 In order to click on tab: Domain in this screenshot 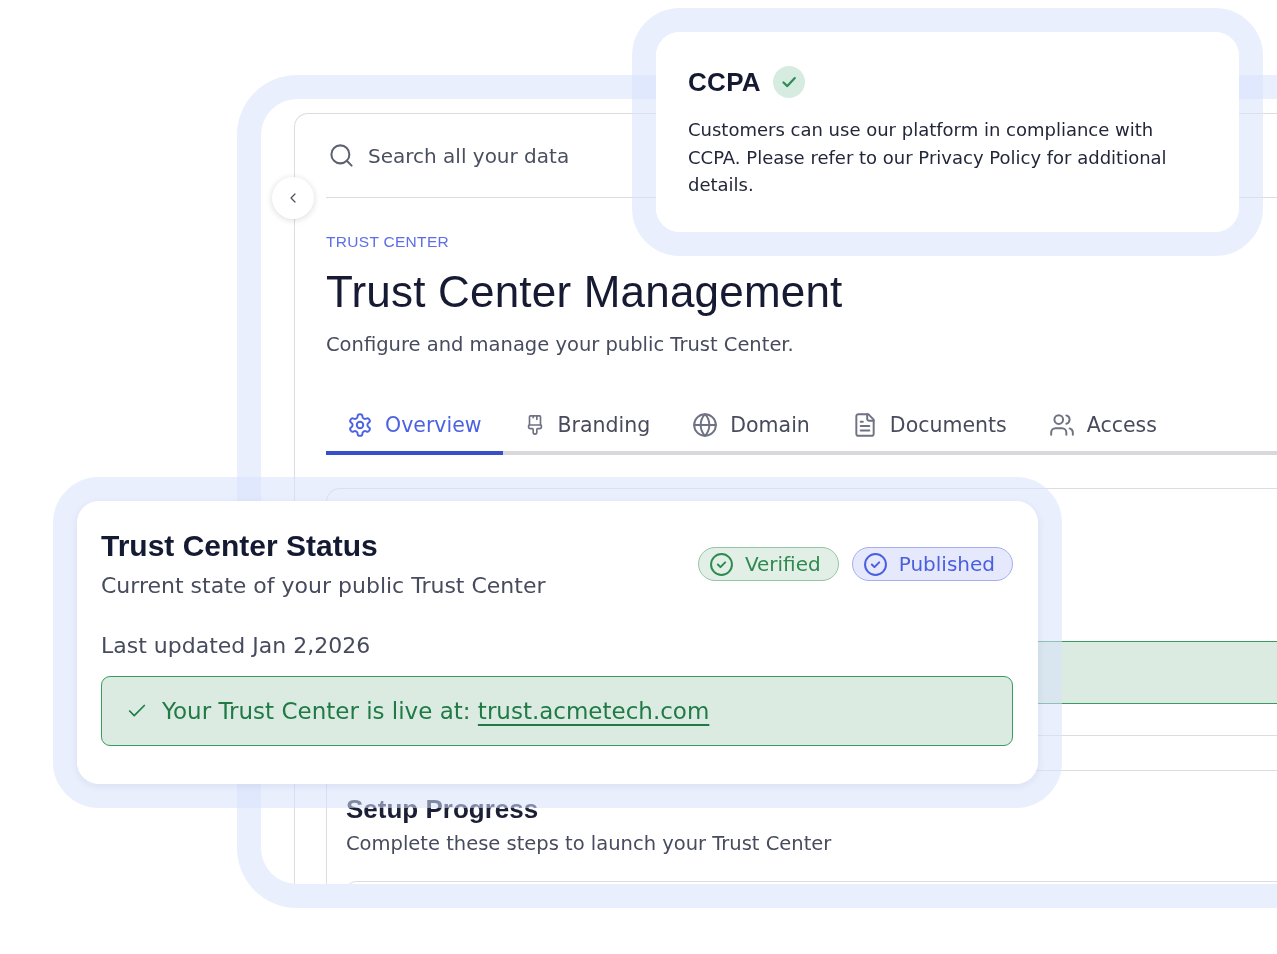, I will do `click(751, 427)`.